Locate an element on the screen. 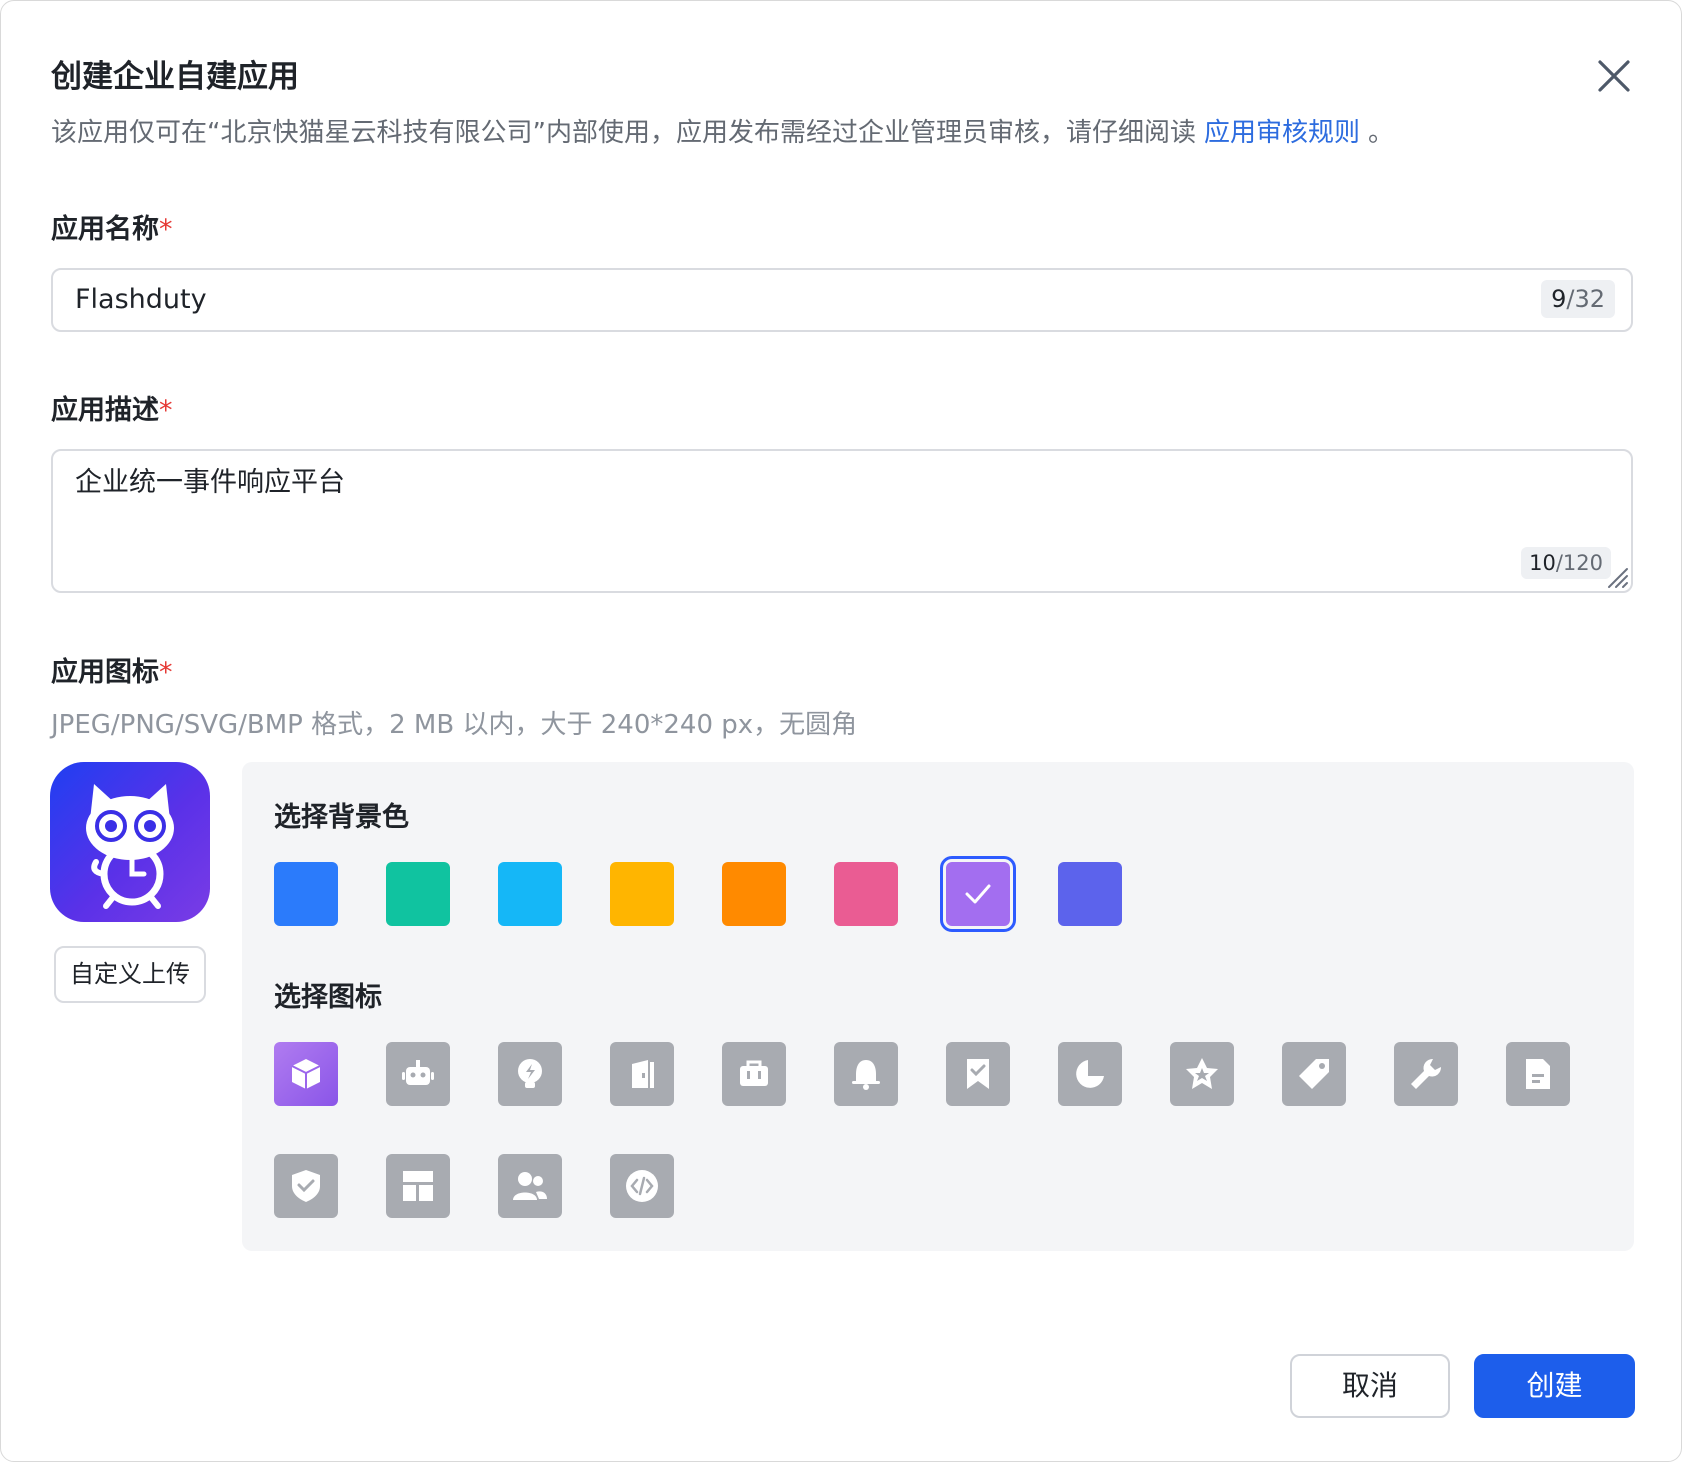 Image resolution: width=1682 pixels, height=1462 pixels. review-rules-link: 应用审核规则 is located at coordinates (1282, 133).